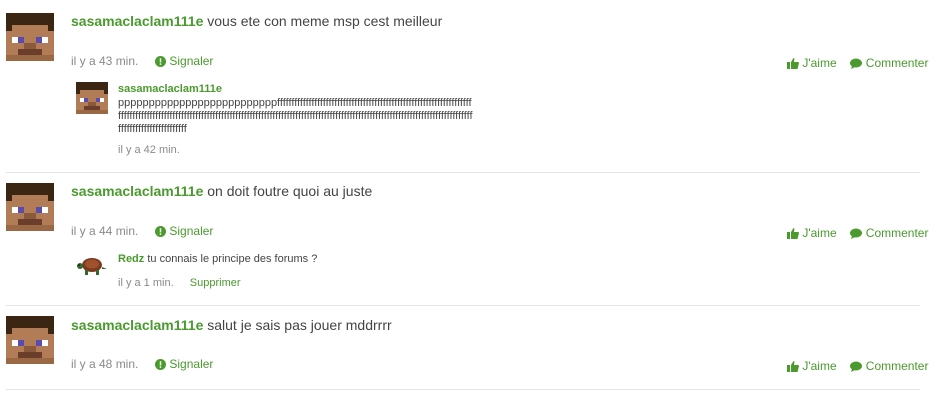 The image size is (932, 406). I want to click on turtle-avatar-icon, so click(92, 266).